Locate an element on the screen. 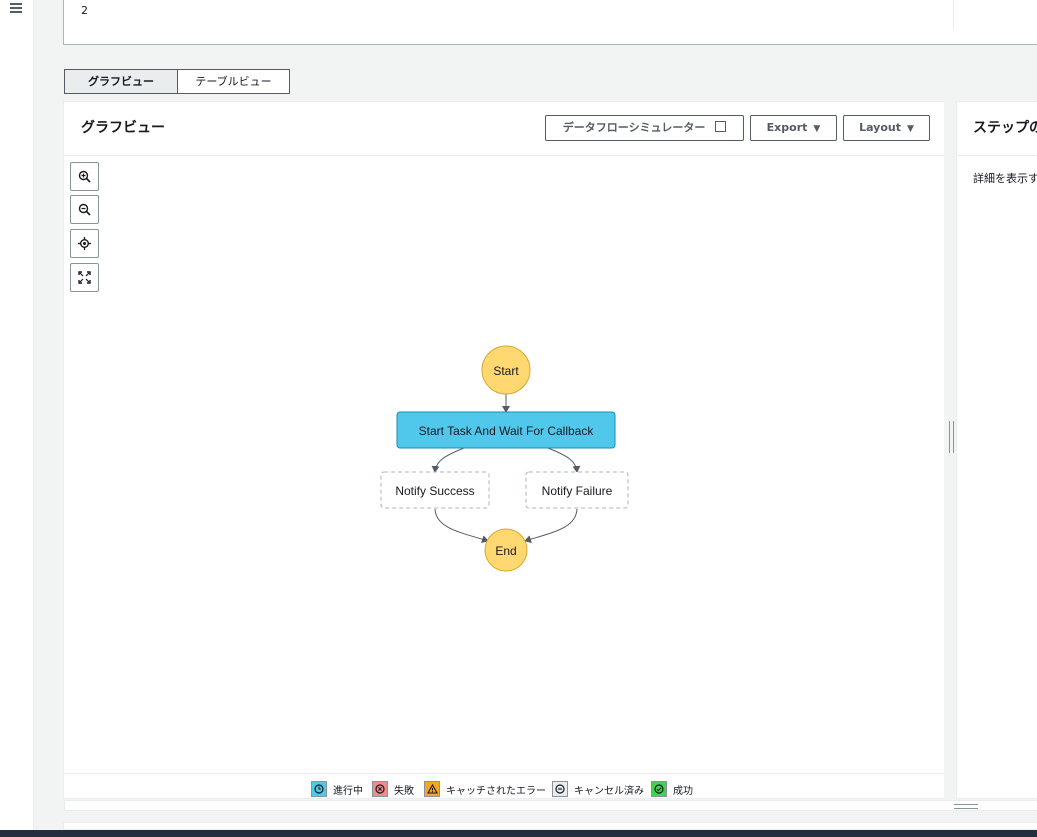  node-start: Start is located at coordinates (506, 370).